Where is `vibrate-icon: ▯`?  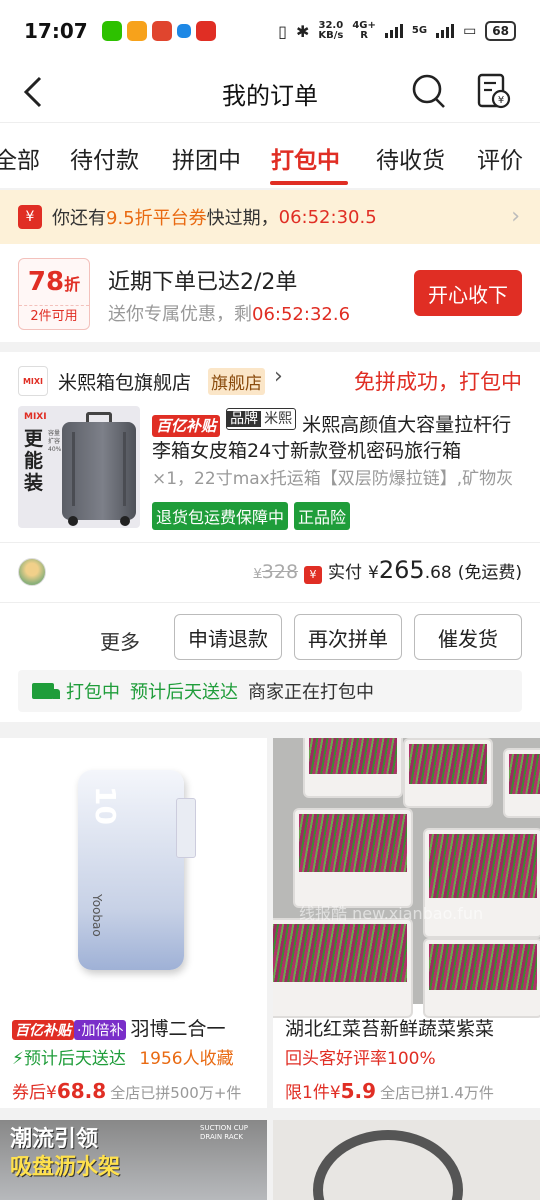
vibrate-icon: ▯ is located at coordinates (282, 31).